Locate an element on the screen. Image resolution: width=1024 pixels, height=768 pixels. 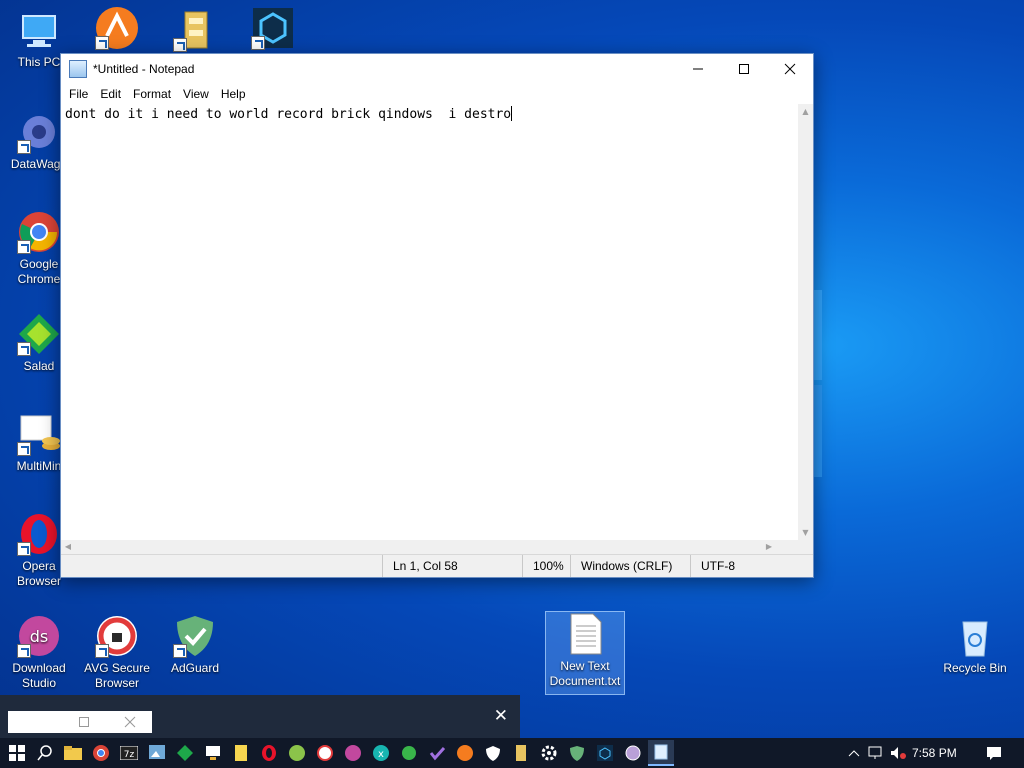
close-panel-icon: ✕ is located at coordinates (501, 716).